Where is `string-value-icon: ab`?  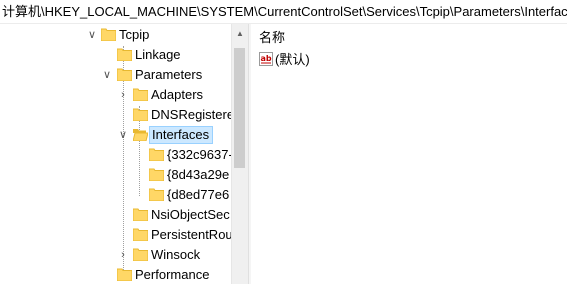
string-value-icon: ab is located at coordinates (266, 59).